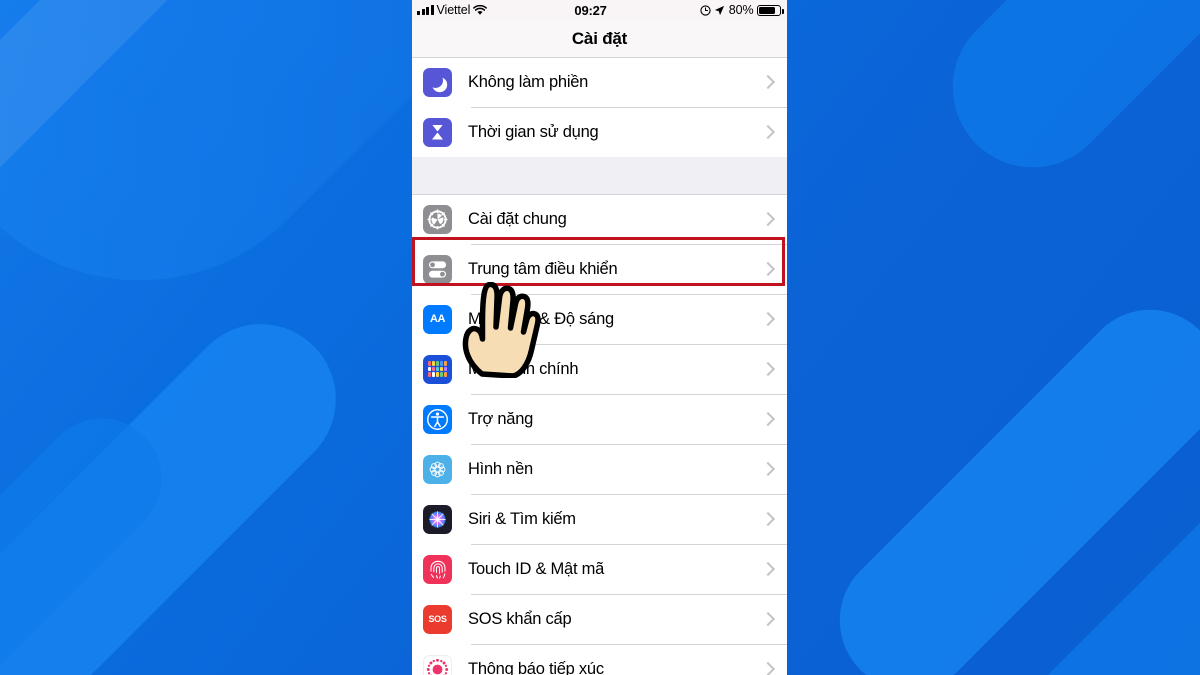  What do you see at coordinates (599, 469) in the screenshot?
I see `list-item-wallpaper: Hình nền` at bounding box center [599, 469].